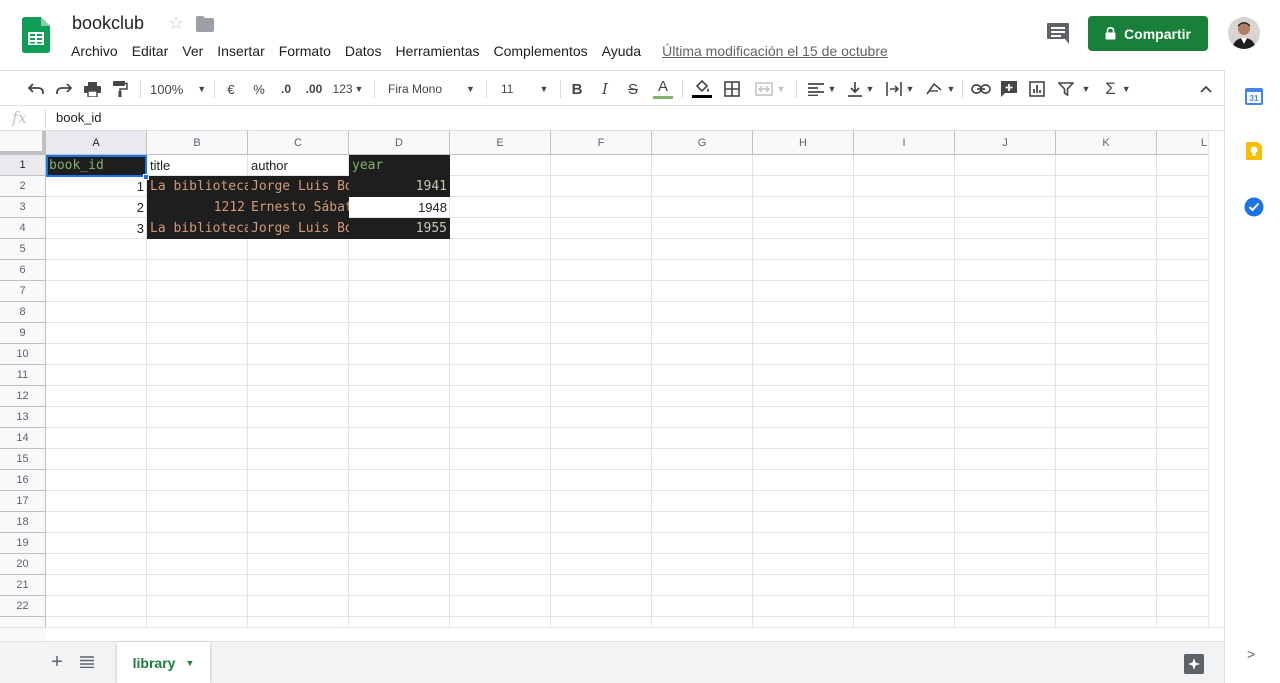  What do you see at coordinates (163, 662) in the screenshot?
I see `sheet-tab-library: library ▼` at bounding box center [163, 662].